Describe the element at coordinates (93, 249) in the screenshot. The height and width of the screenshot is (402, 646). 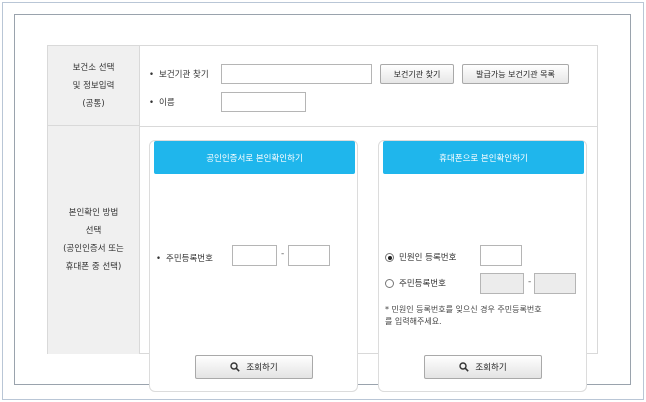
I see `label-line: (공인인증서 또는` at that location.